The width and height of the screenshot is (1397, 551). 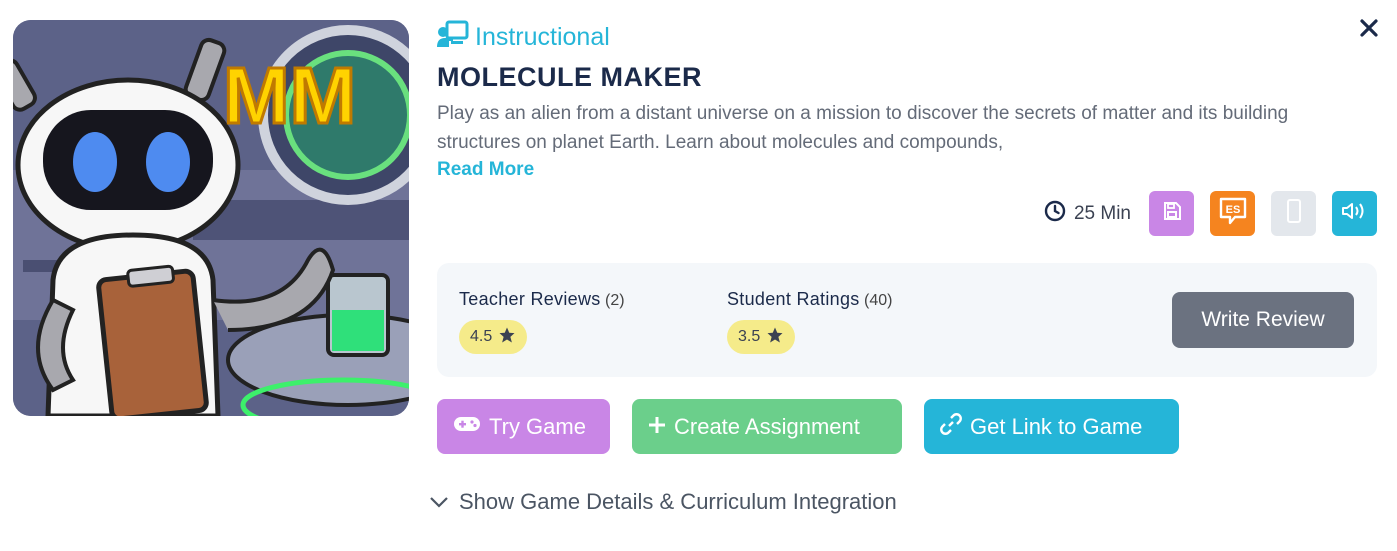 I want to click on try-game-label: Try Game, so click(x=537, y=426).